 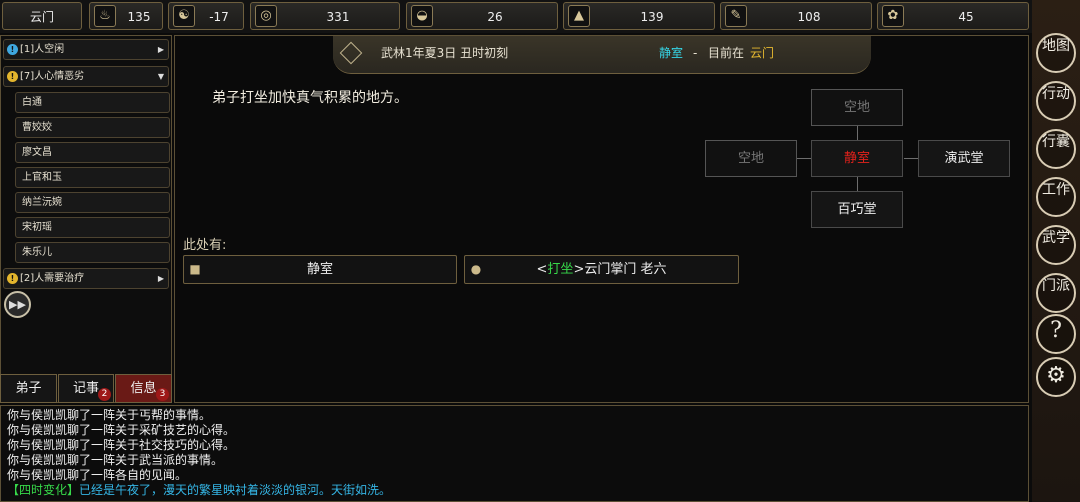 I want to click on log-line: 你与侯凯凯聊了一阵关于丐帮的事情。, so click(x=109, y=415).